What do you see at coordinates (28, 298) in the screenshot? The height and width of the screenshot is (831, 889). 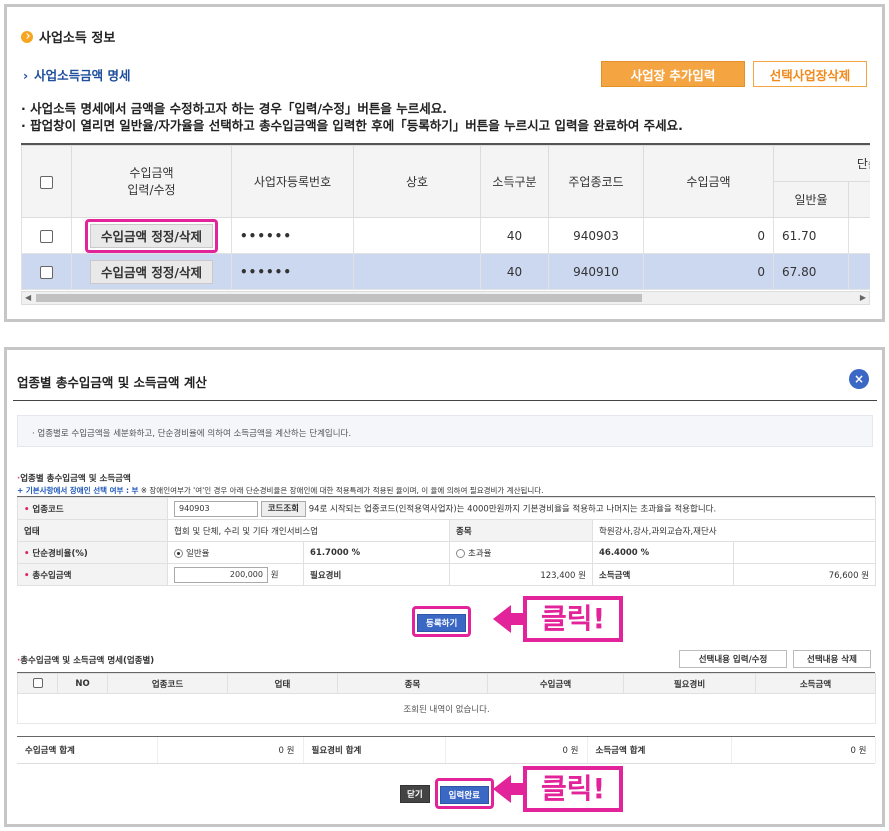 I see `scroll-left-icon: ◀` at bounding box center [28, 298].